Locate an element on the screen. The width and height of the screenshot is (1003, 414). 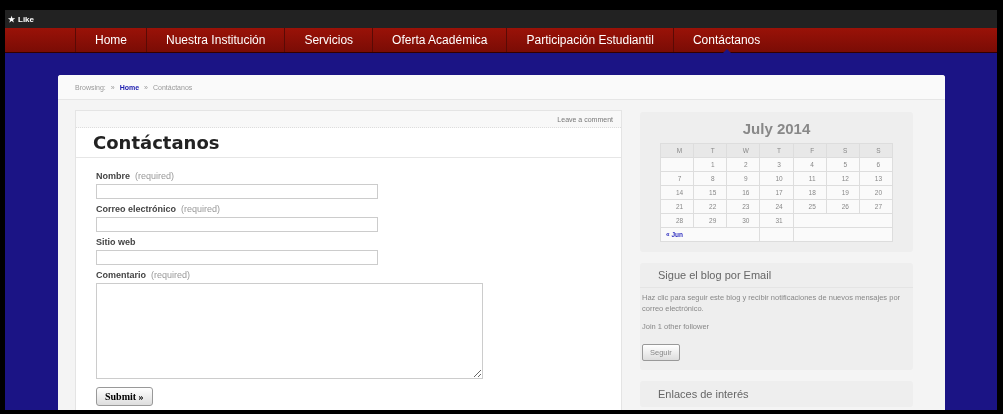
widget-title: Enlaces de interés is located at coordinates (703, 394).